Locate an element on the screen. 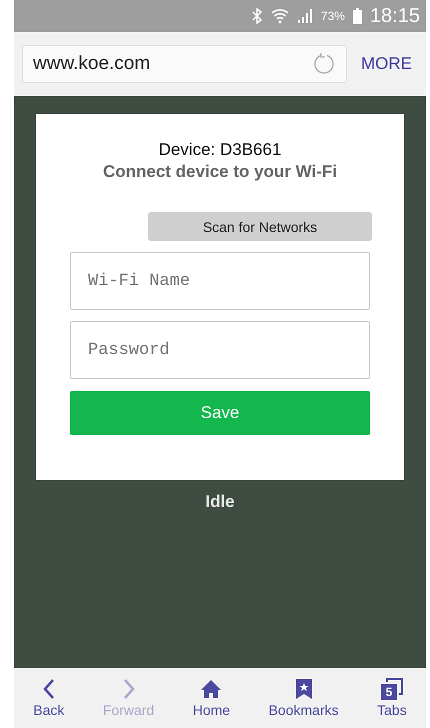 The width and height of the screenshot is (430, 728). scan-button: Scan for Networks is located at coordinates (260, 226).